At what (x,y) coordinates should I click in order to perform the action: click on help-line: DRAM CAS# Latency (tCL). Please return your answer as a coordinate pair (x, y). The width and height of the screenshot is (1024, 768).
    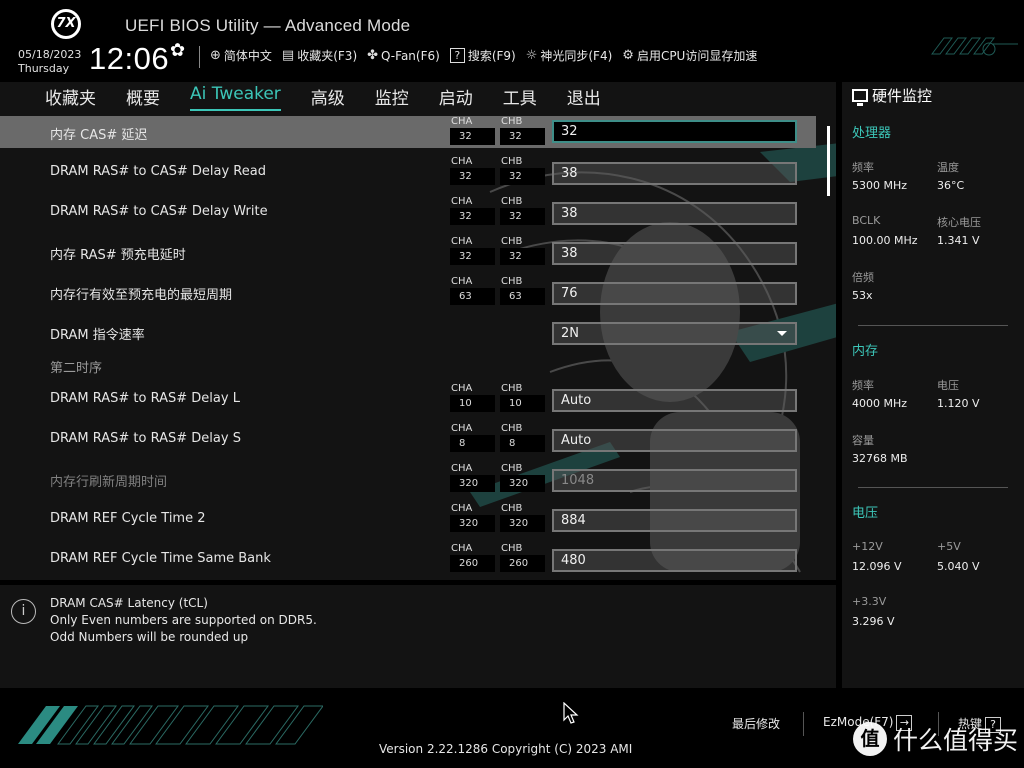
    Looking at the image, I should click on (129, 603).